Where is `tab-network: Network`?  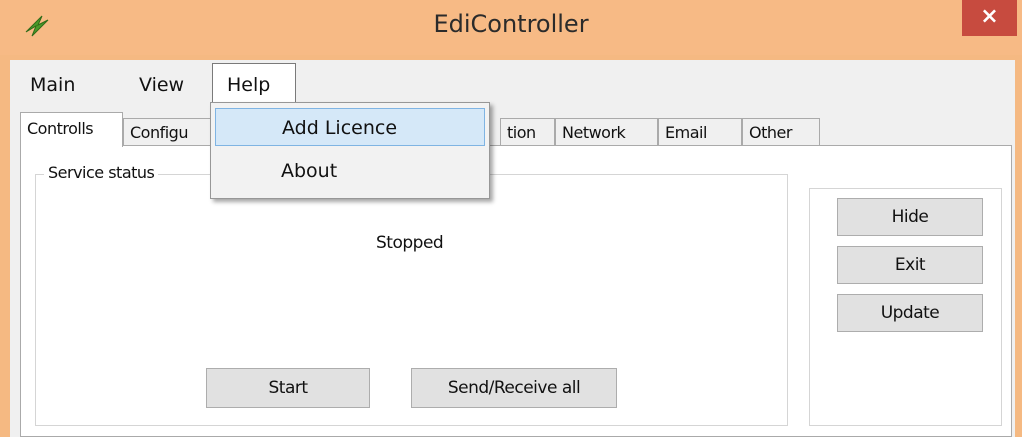
tab-network: Network is located at coordinates (606, 132).